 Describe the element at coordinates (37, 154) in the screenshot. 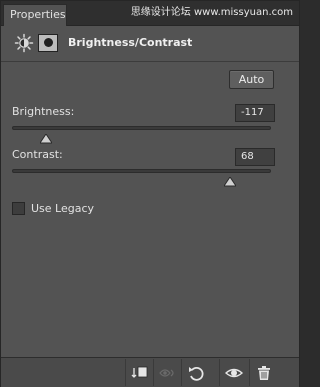

I see `contrast-label: Contrast:` at that location.